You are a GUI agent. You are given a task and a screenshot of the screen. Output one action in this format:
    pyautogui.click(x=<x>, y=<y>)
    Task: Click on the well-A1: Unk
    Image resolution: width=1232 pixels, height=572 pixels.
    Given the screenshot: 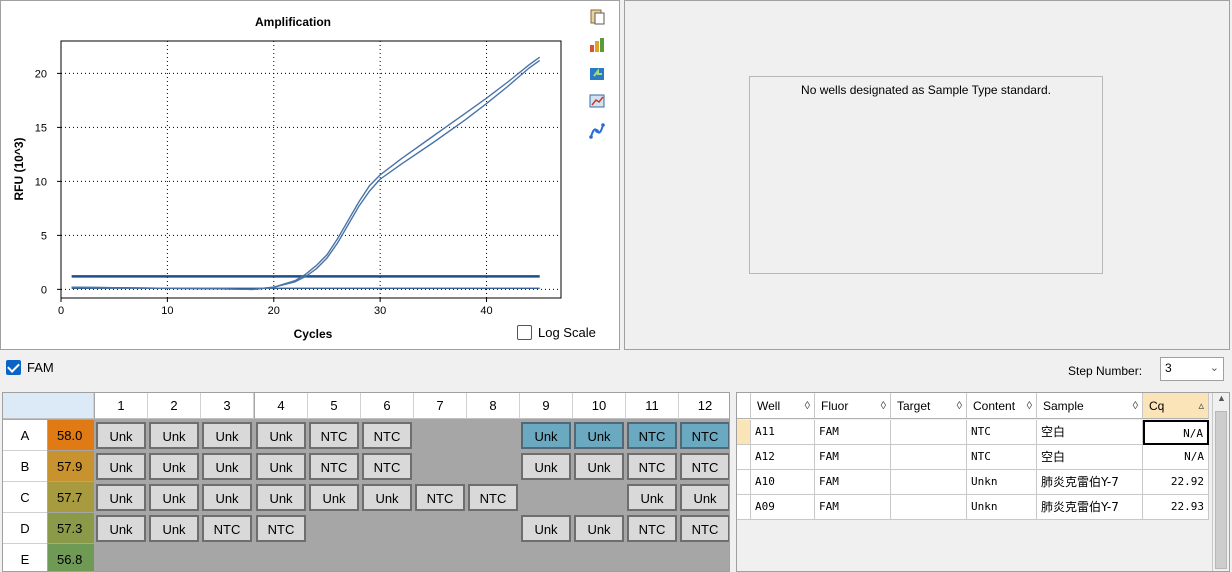 What is the action you would take?
    pyautogui.click(x=121, y=435)
    